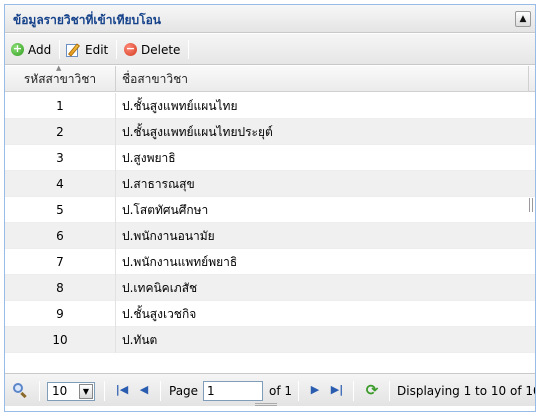  I want to click on delete-button: − Delete, so click(152, 49).